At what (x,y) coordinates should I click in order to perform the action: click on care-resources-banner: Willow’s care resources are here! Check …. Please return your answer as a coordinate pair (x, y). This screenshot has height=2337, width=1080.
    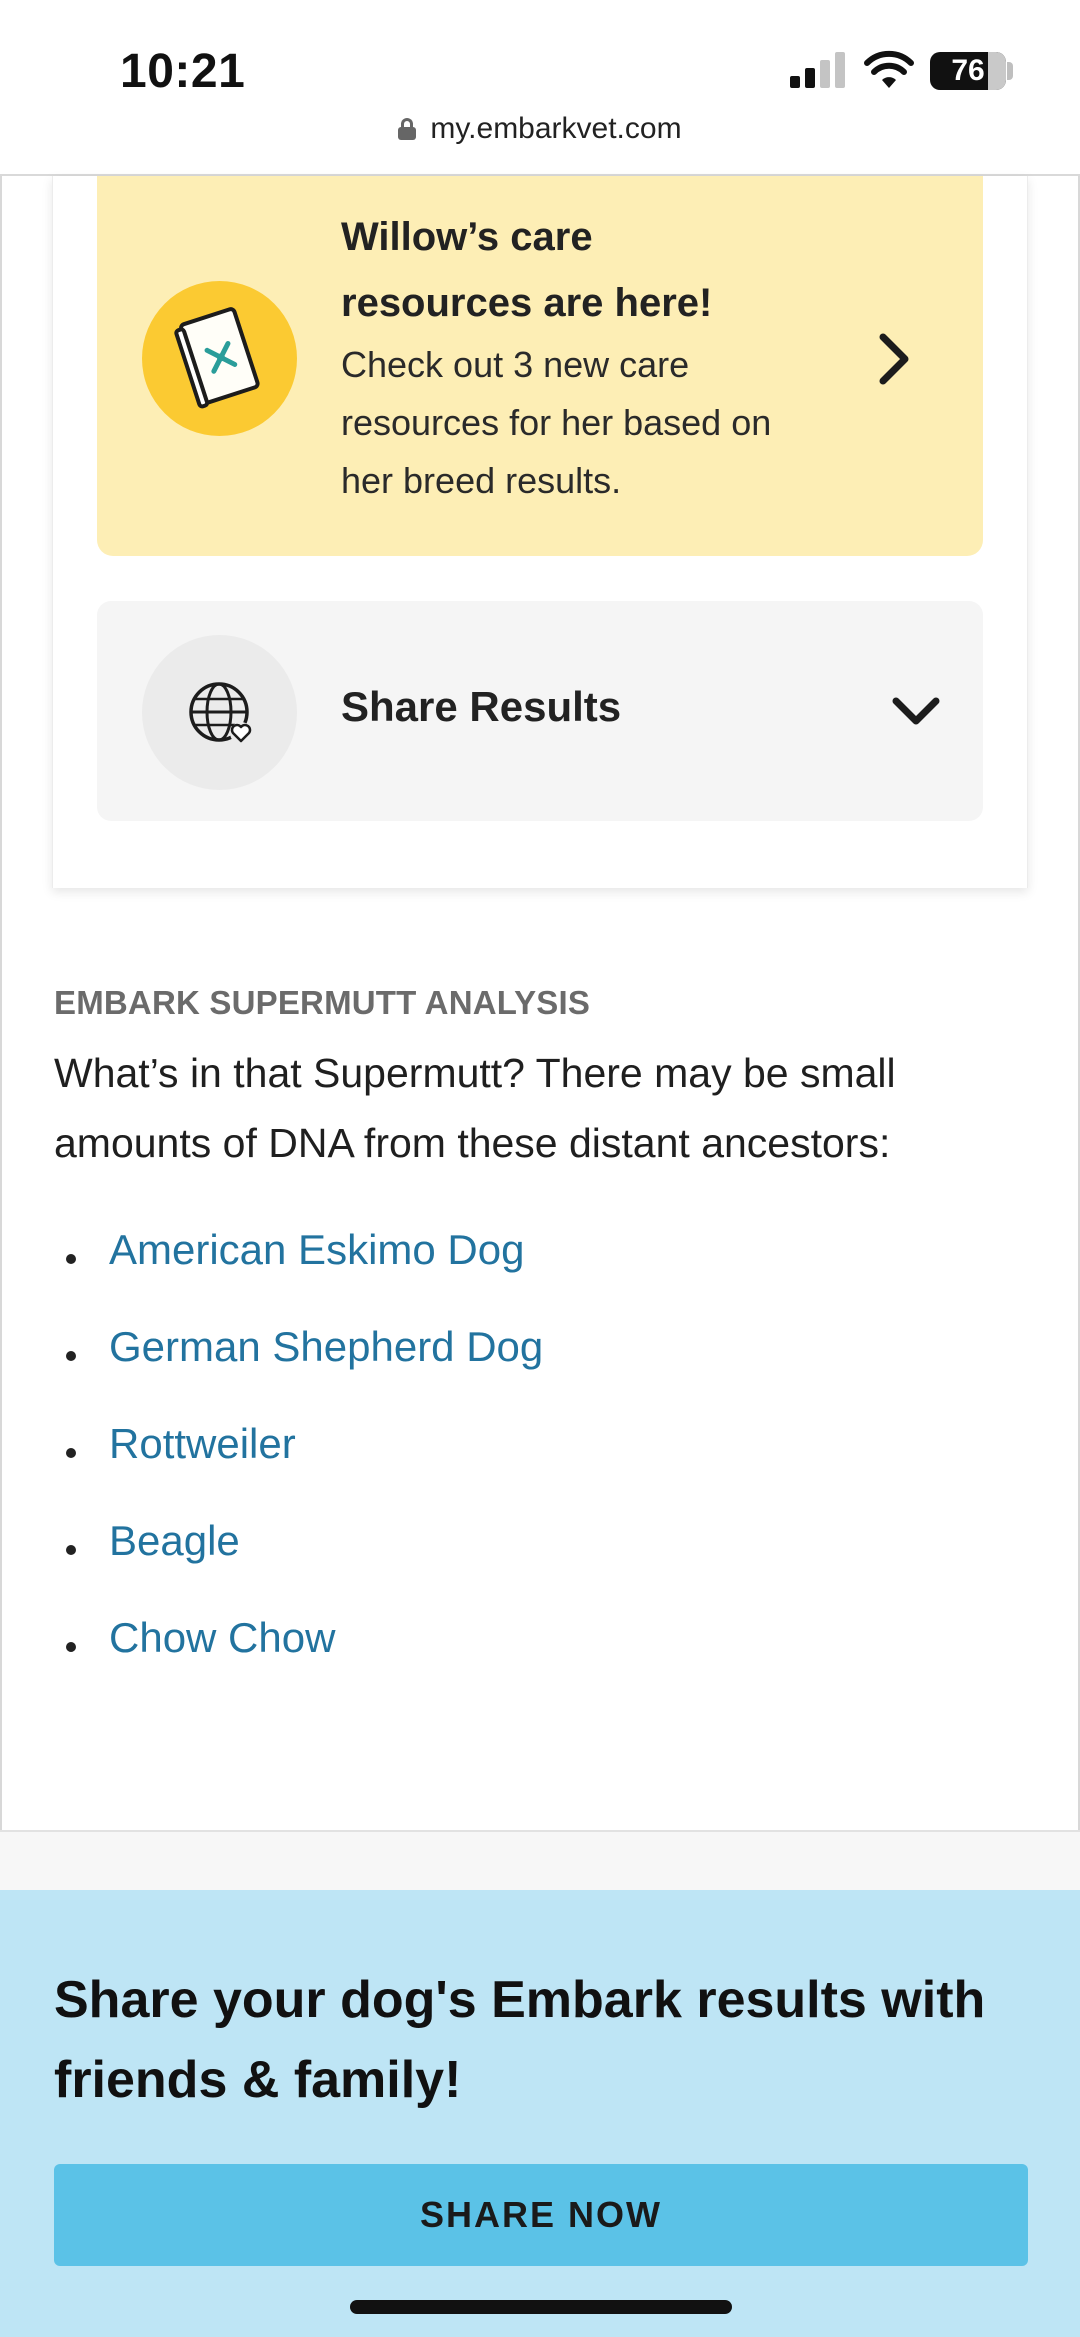
    Looking at the image, I should click on (540, 366).